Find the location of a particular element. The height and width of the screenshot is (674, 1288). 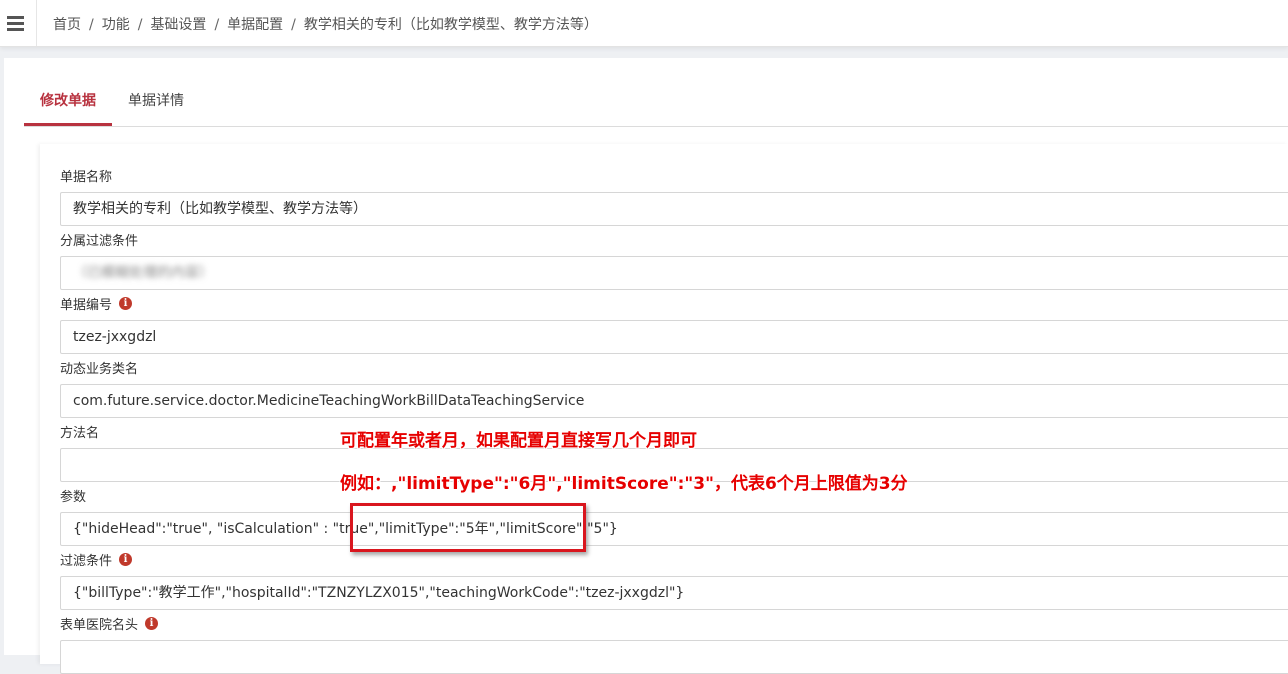

breadcrumb: 首页 / 功能 / 基础设置 / 单据配置 / 教学相关的专利（比如教学模型、教学方法等） is located at coordinates (325, 24).